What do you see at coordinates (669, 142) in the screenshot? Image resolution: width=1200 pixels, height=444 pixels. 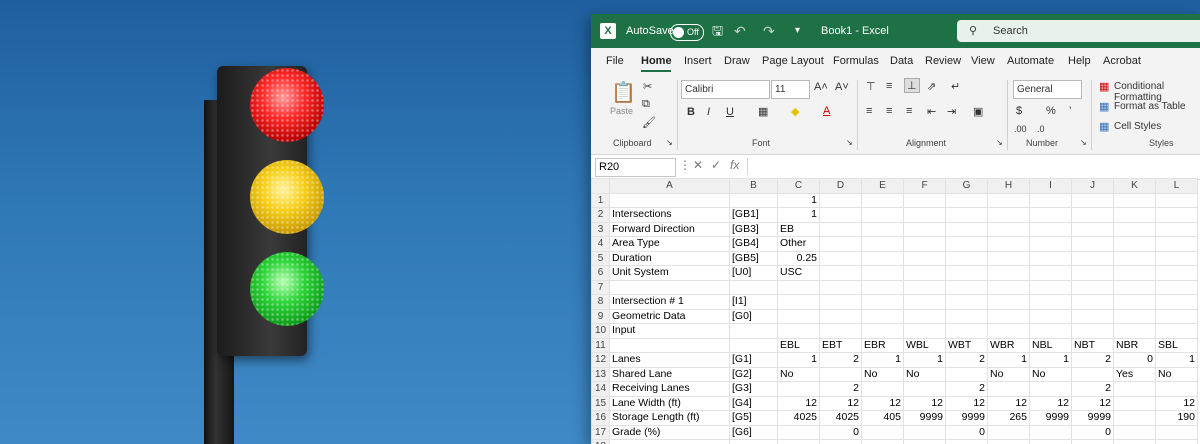 I see `clipboard-launcher-icon: ↘` at bounding box center [669, 142].